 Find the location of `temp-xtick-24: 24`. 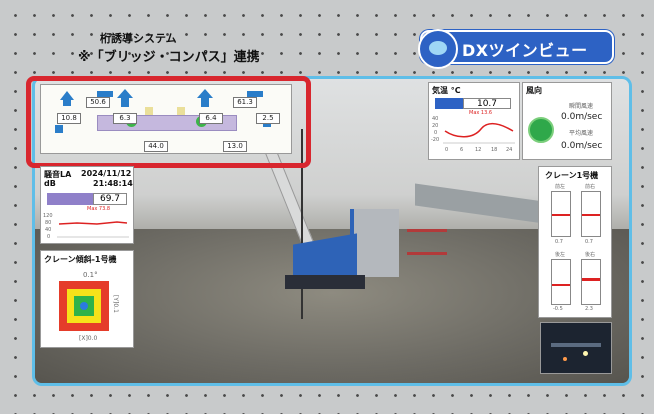

temp-xtick-24: 24 is located at coordinates (509, 150).